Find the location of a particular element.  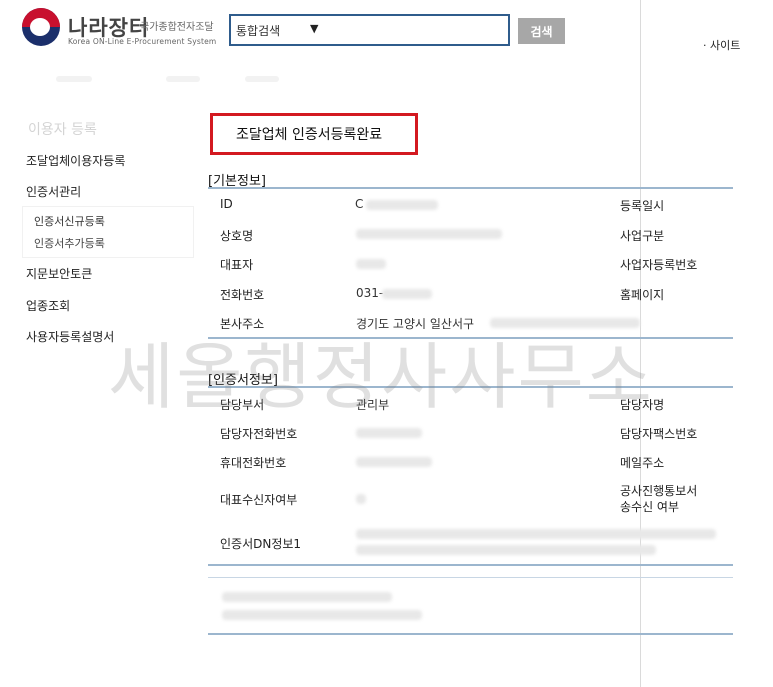

company-label: 상호명 is located at coordinates (237, 236).